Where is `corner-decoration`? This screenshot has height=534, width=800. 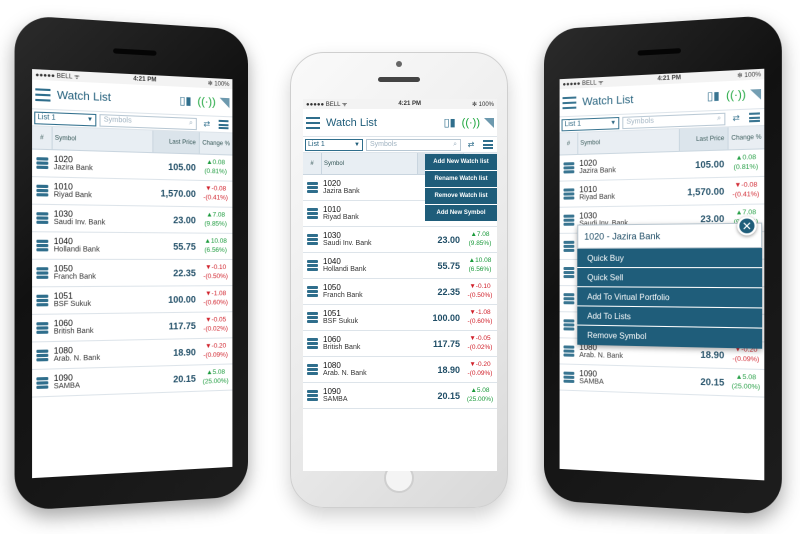
corner-decoration is located at coordinates (224, 102).